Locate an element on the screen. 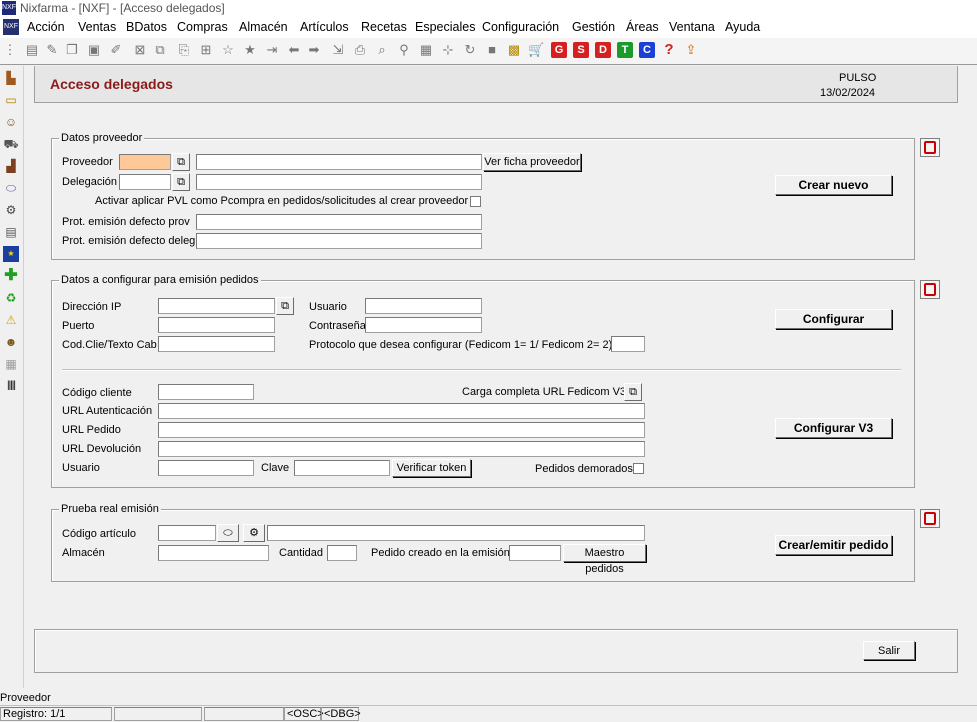  direccion-ip-lookup-icon: ⧉ is located at coordinates (285, 306).